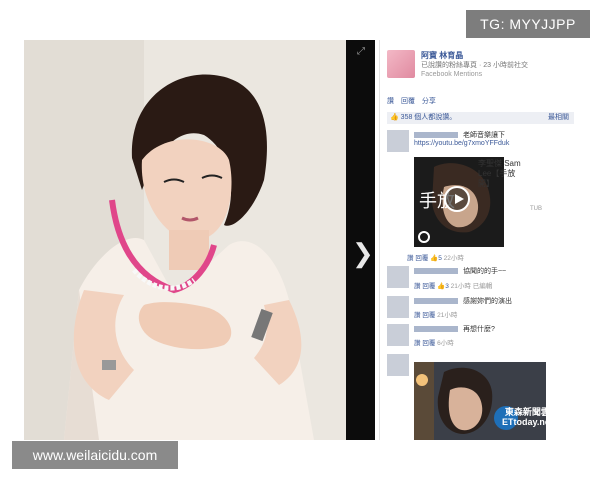 This screenshot has width=600, height=480. I want to click on comment-like-count: 3, so click(447, 286).